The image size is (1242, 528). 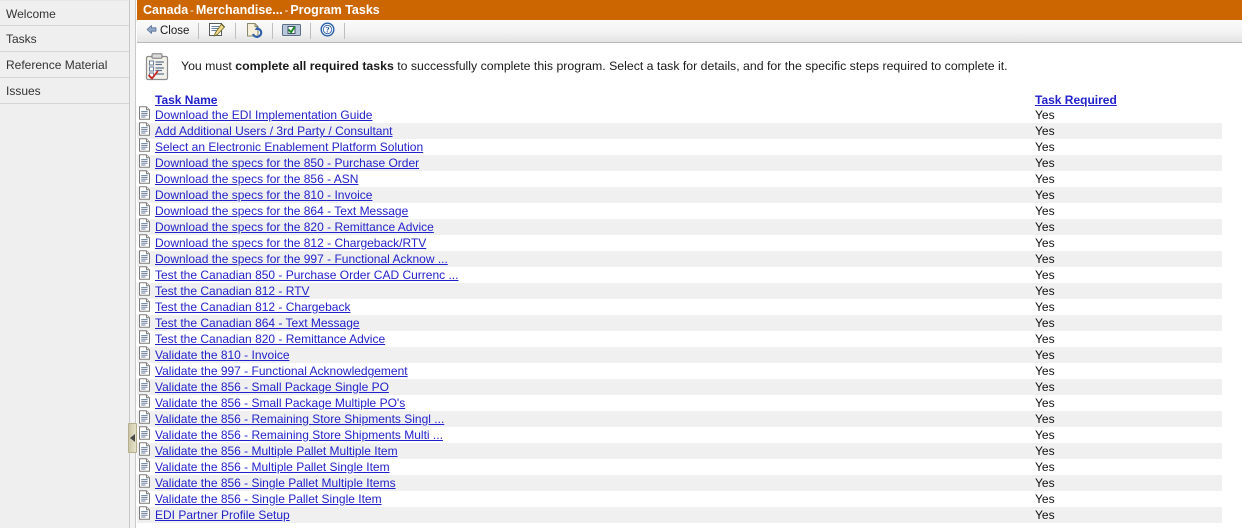 I want to click on task-name-link: Download the specs for the 810 - Invoice, so click(x=263, y=195).